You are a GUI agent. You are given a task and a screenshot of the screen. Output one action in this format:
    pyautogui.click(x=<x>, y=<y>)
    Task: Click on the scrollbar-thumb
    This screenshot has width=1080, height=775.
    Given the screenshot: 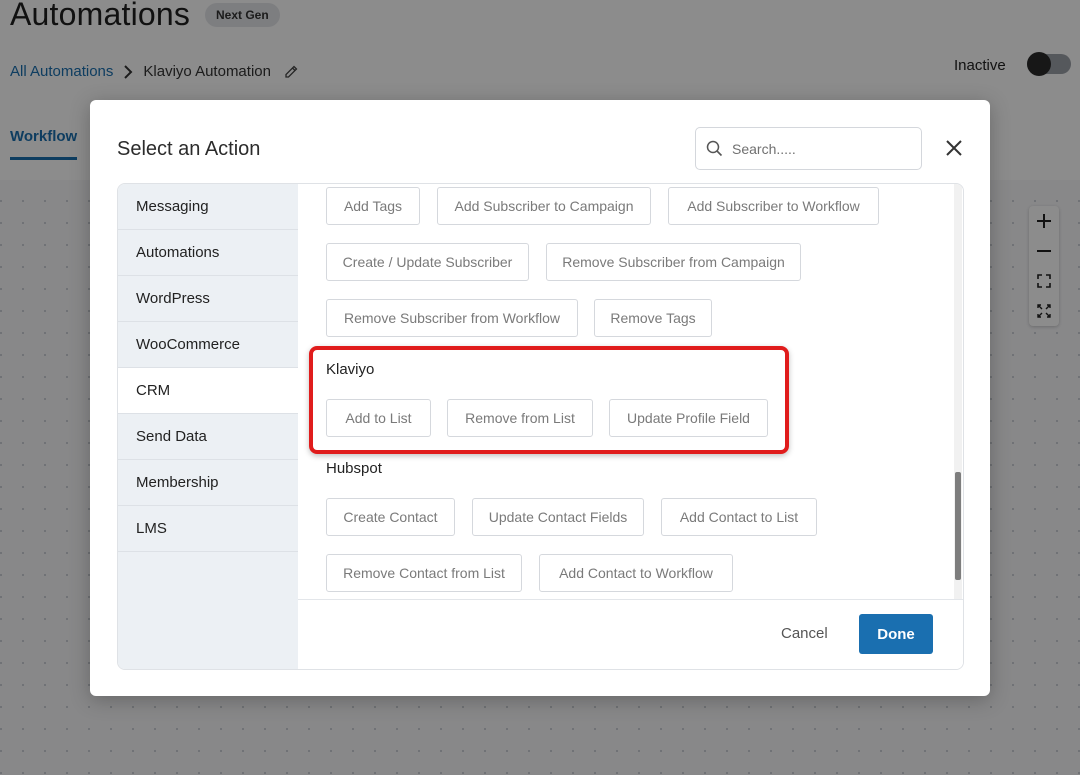 What is the action you would take?
    pyautogui.click(x=958, y=526)
    